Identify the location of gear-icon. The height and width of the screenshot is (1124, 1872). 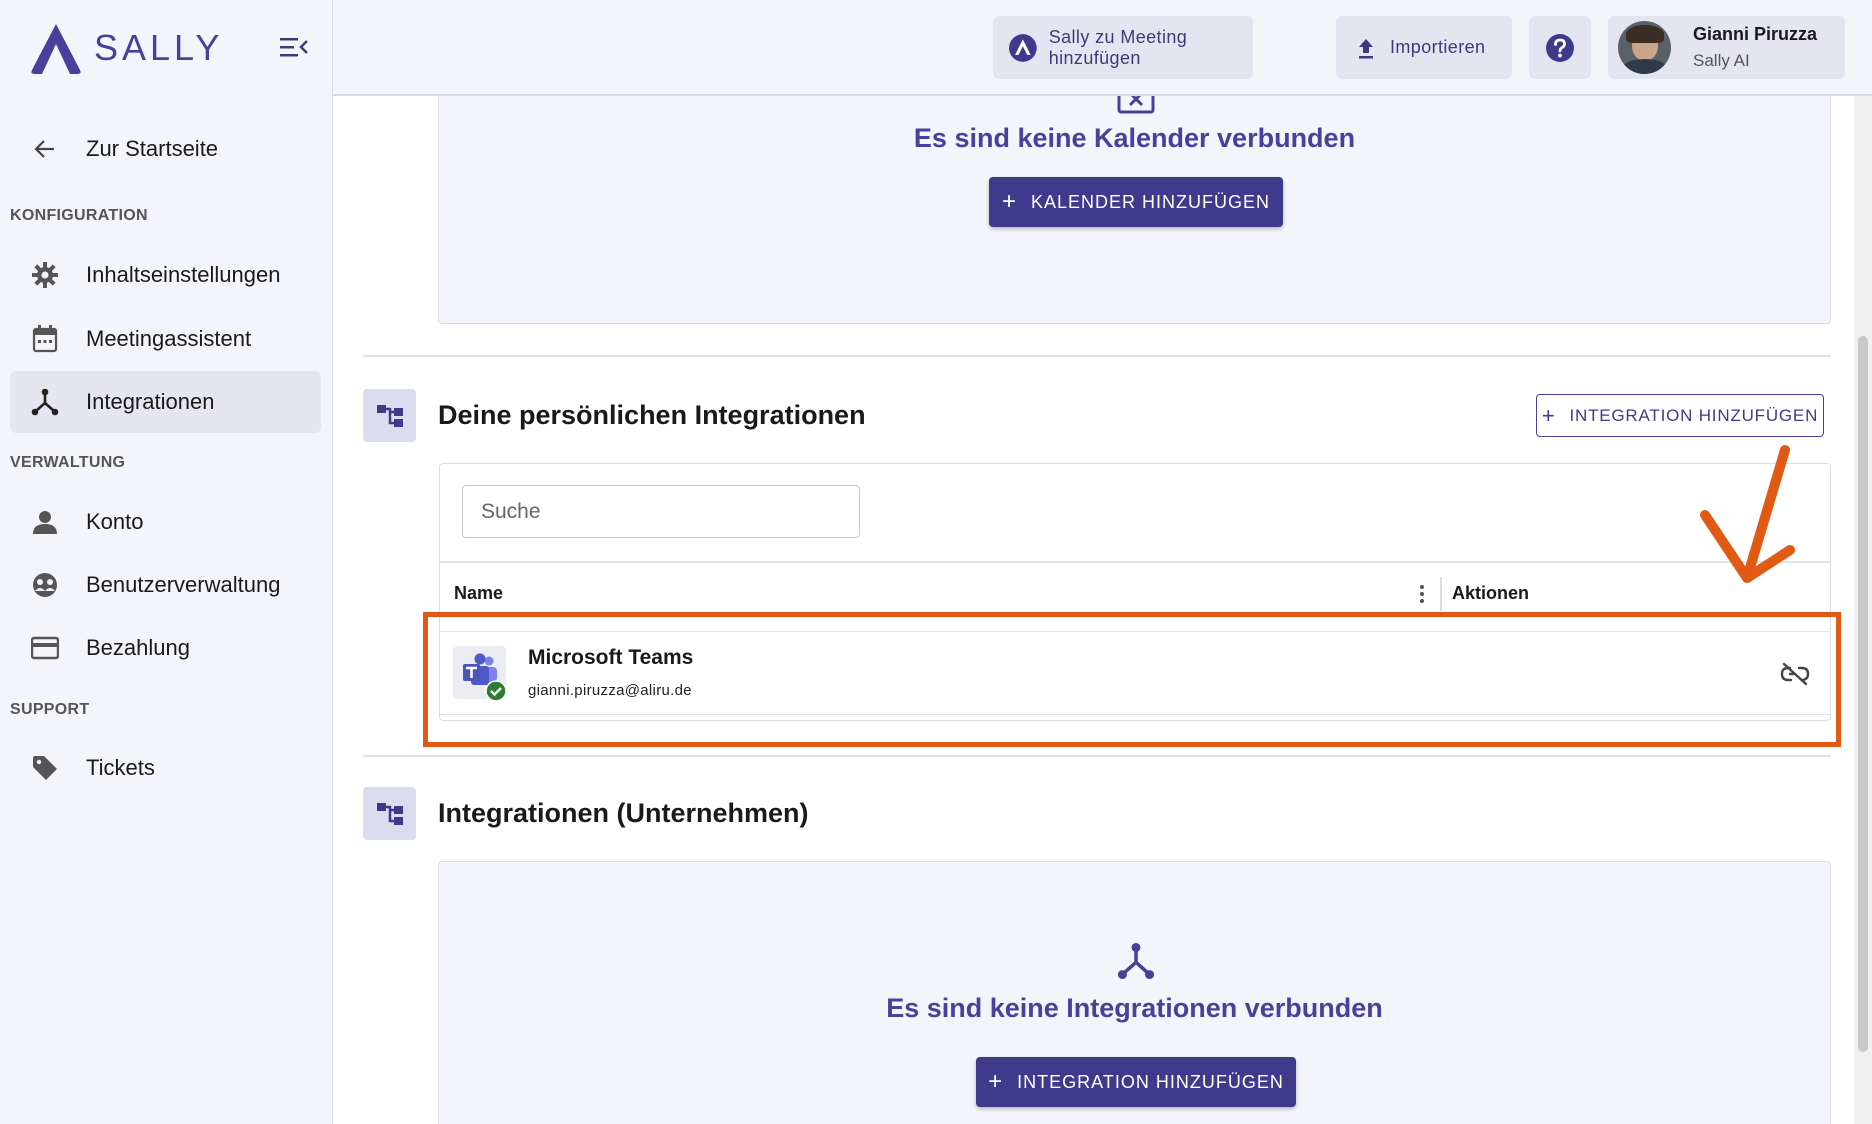
(45, 275).